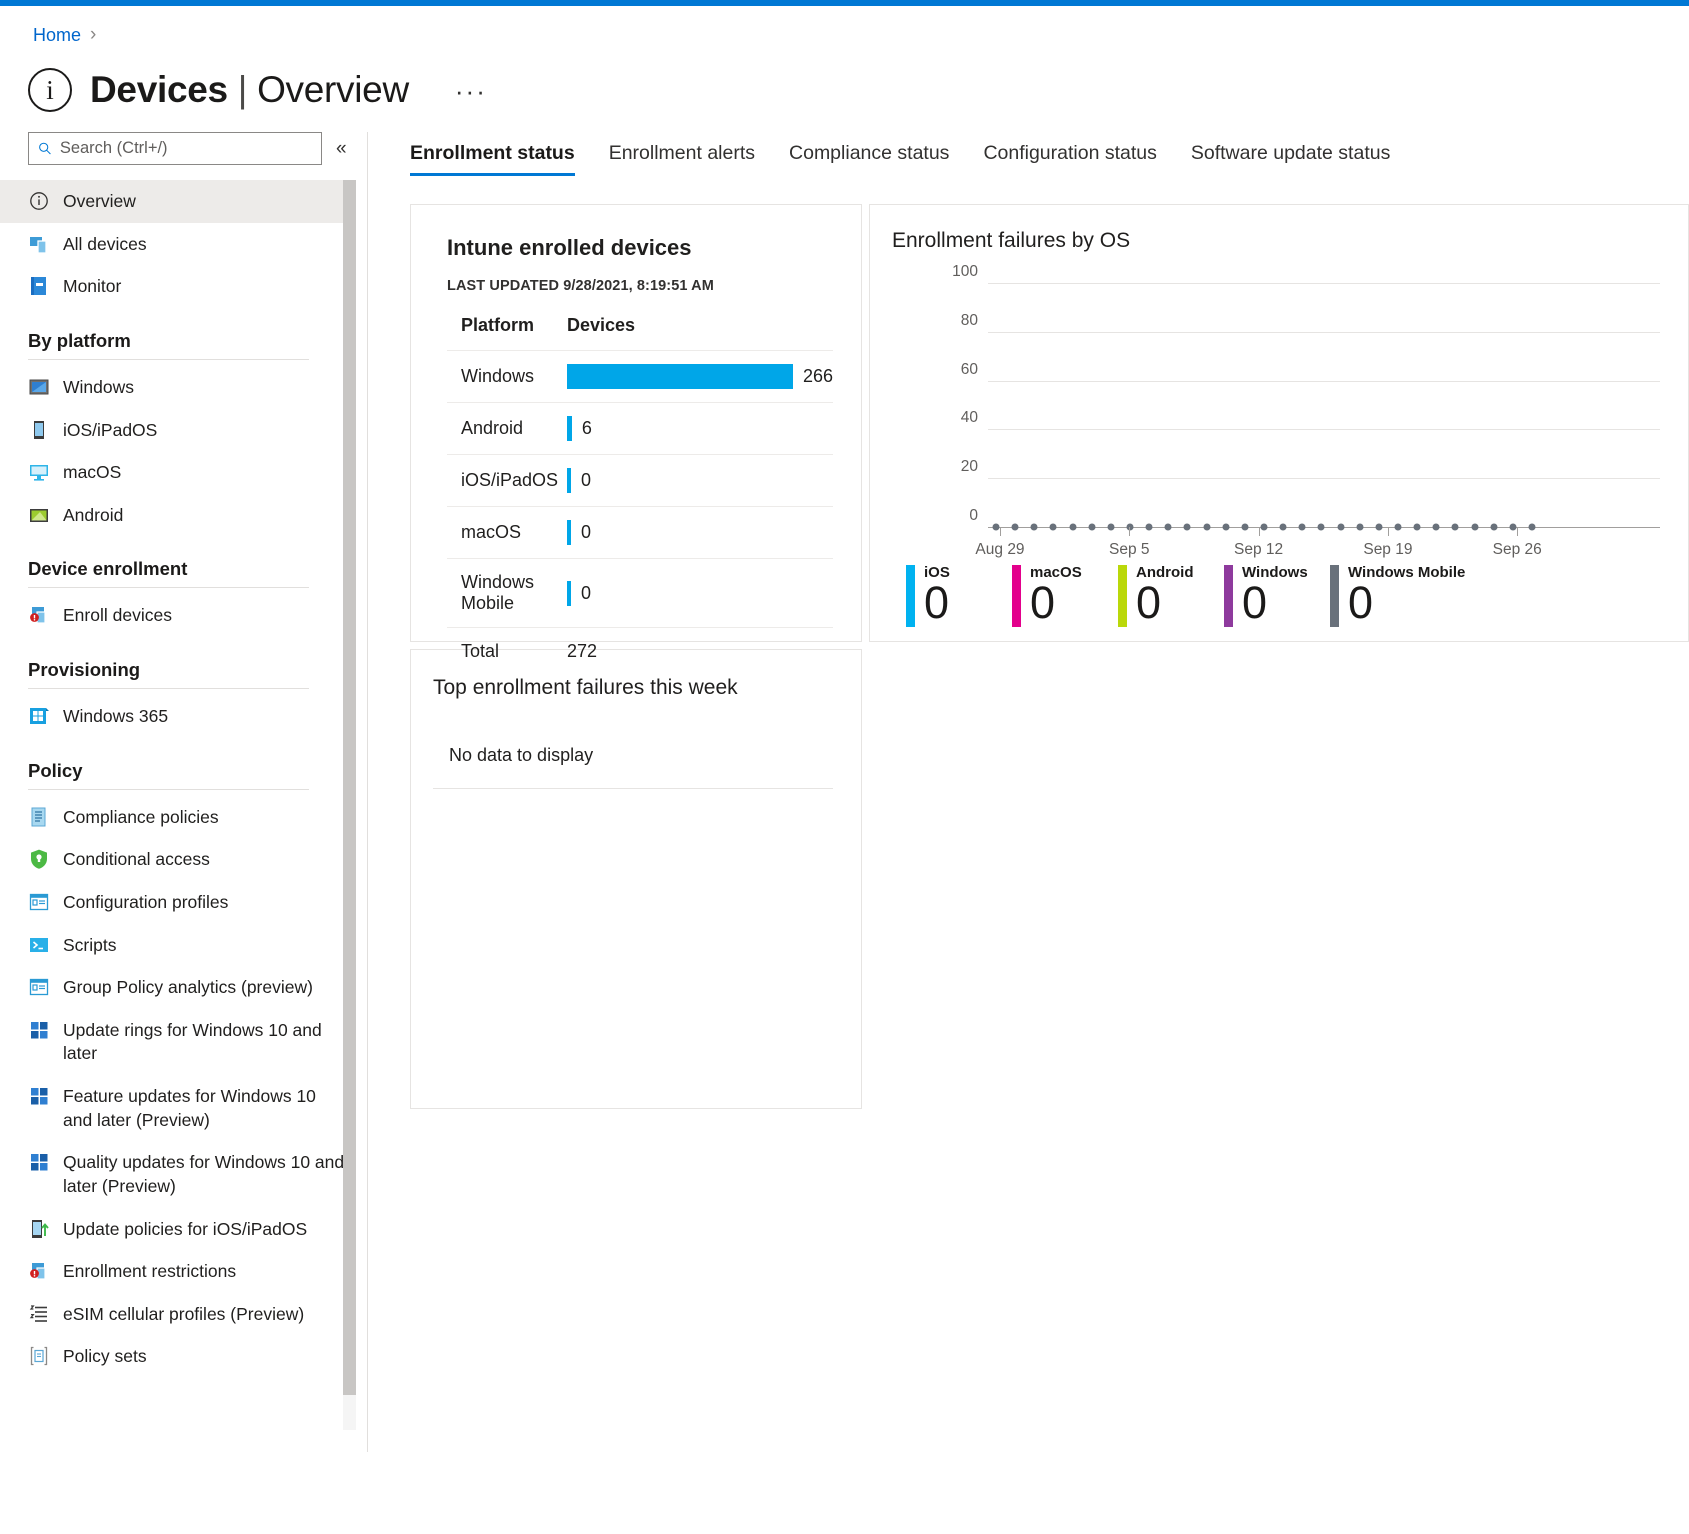 The width and height of the screenshot is (1689, 1534). I want to click on android-icon, so click(39, 515).